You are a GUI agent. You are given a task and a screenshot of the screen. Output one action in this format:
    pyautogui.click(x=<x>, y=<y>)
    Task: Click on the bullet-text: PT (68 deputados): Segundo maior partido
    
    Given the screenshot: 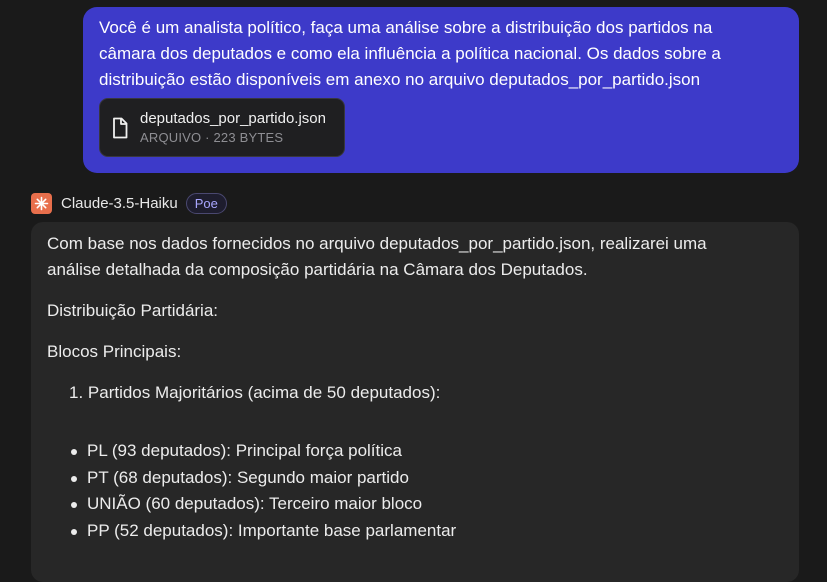 What is the action you would take?
    pyautogui.click(x=248, y=477)
    